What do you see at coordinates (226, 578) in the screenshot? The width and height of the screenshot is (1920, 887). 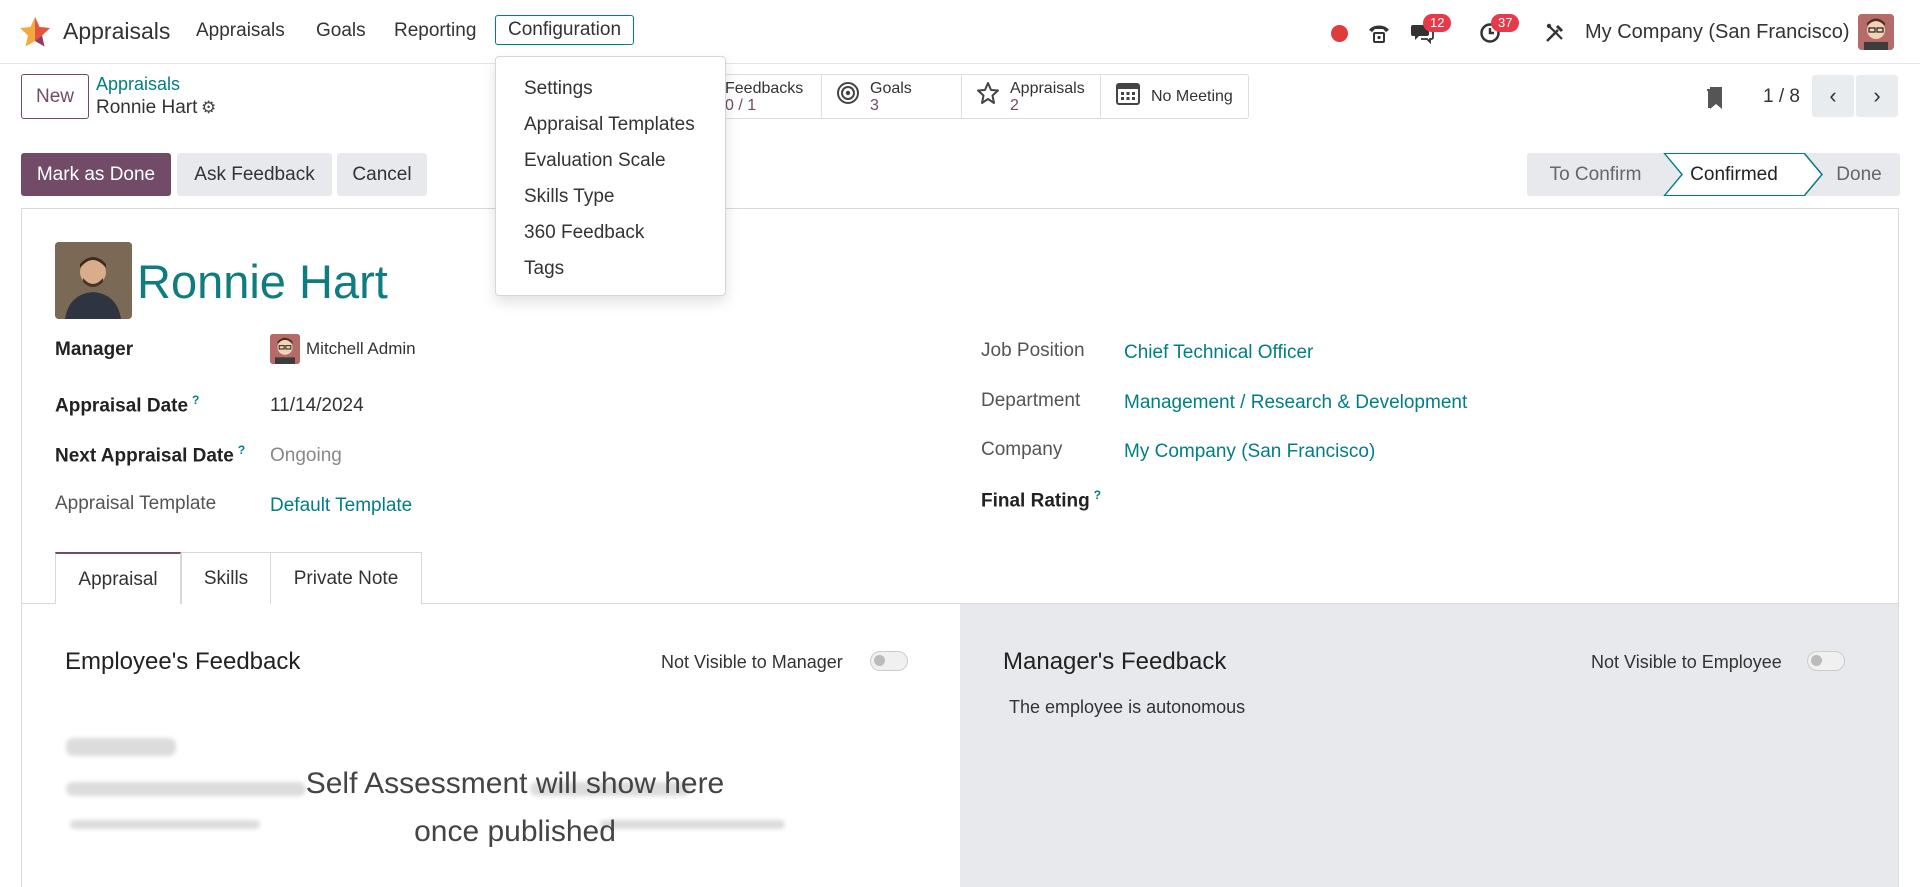 I see `tab-skills: Skills` at bounding box center [226, 578].